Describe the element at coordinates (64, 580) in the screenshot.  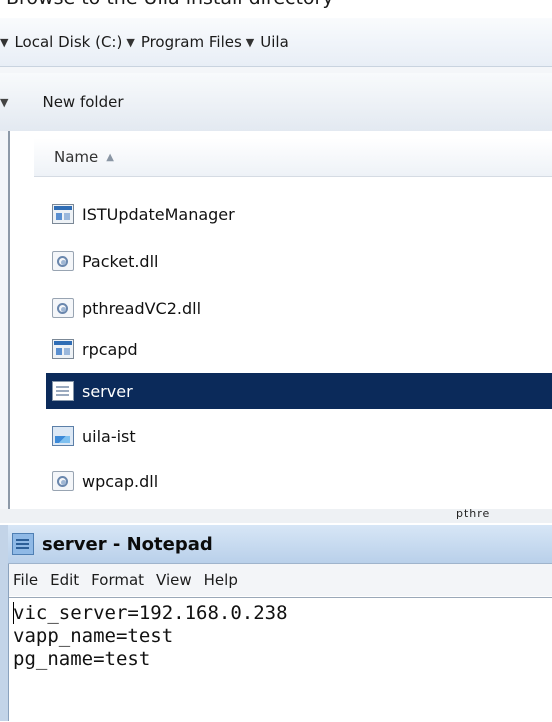
I see `menu-edit: Edit` at that location.